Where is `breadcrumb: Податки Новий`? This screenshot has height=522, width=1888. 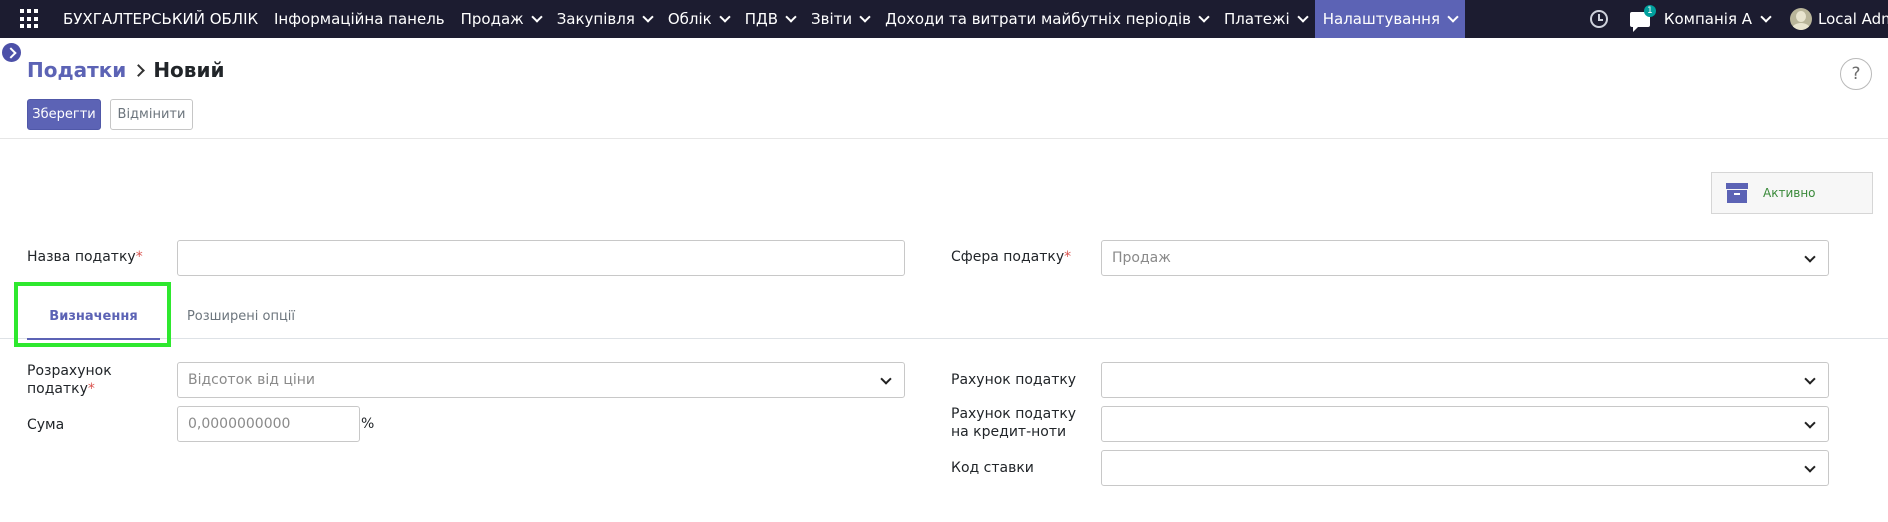 breadcrumb: Податки Новий is located at coordinates (125, 70).